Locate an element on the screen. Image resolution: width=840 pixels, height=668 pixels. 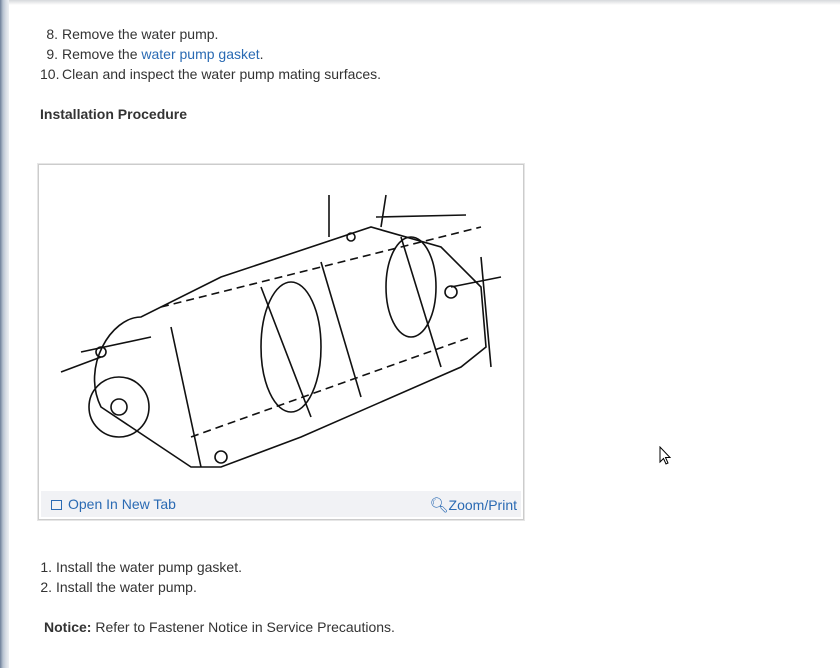
install-step: 2. Install the water pump. is located at coordinates (118, 587).